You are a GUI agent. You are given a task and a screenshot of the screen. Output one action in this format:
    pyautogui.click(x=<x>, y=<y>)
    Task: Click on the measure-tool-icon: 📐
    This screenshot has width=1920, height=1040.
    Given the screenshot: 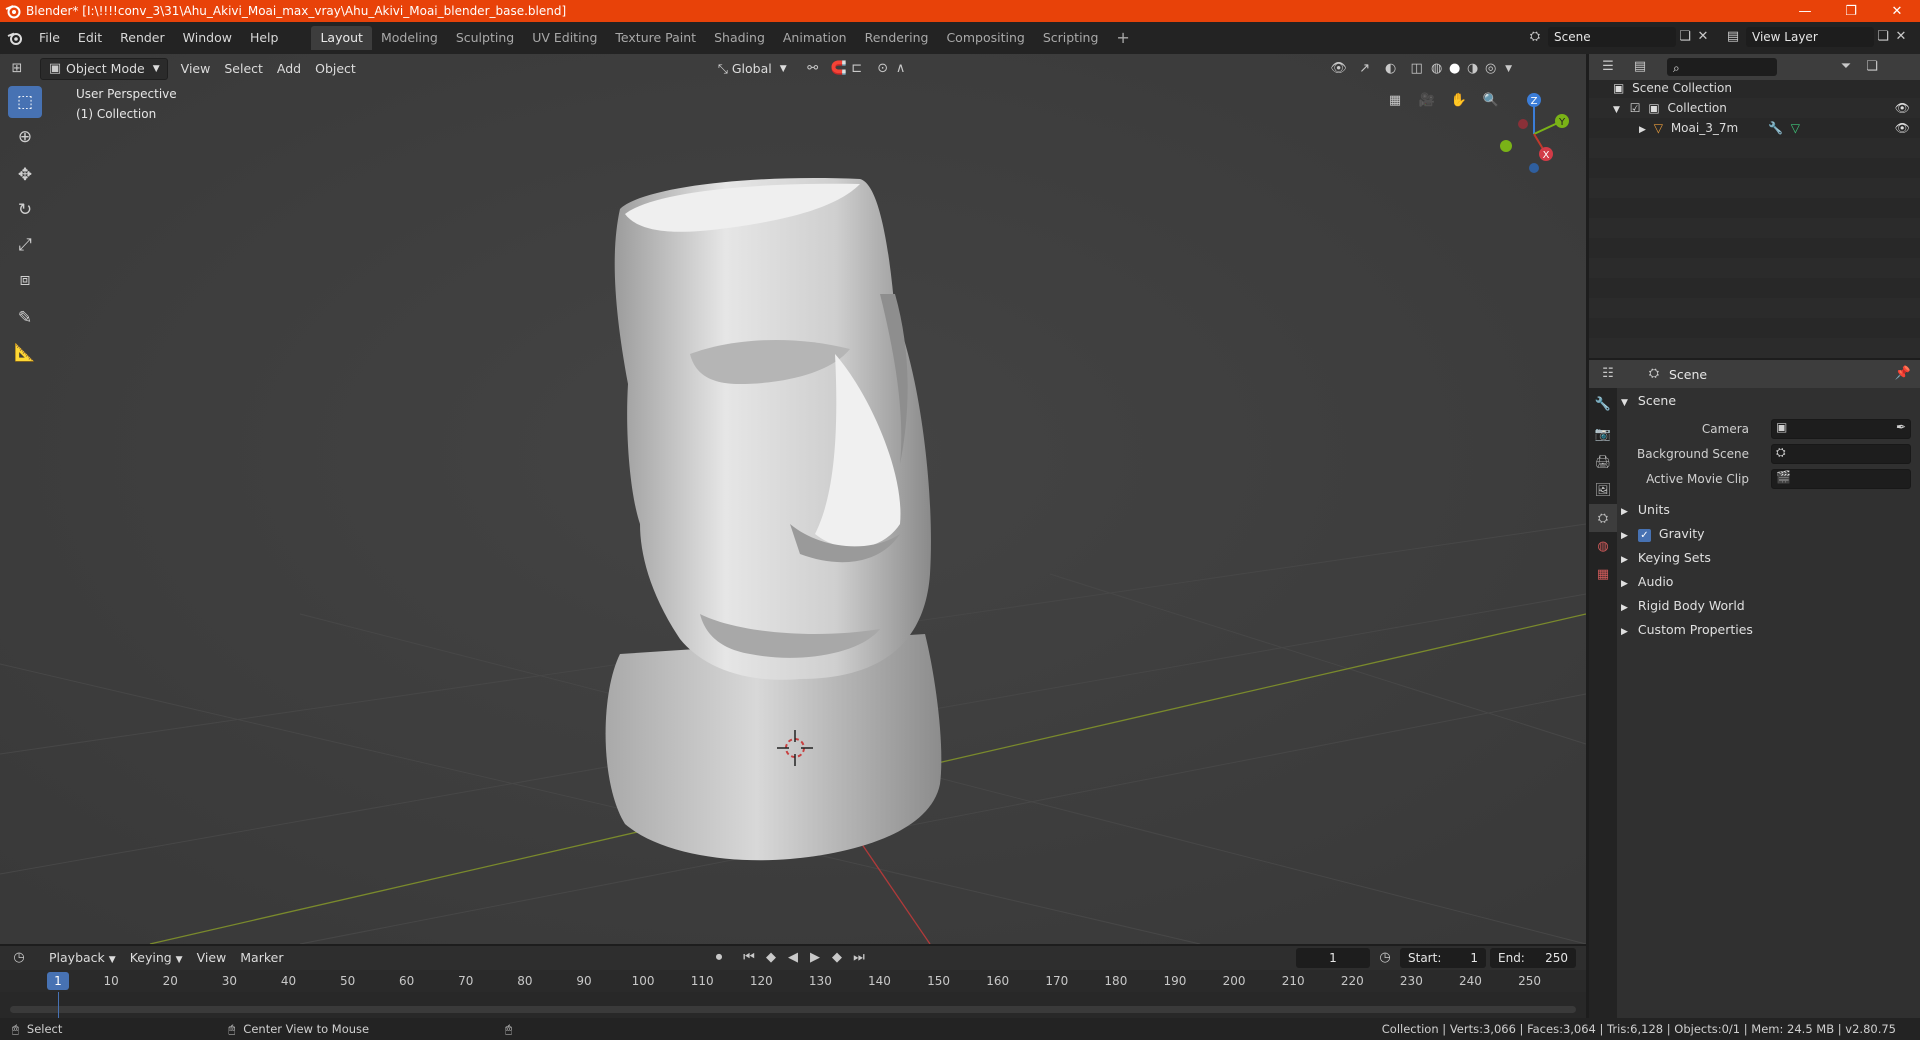 What is the action you would take?
    pyautogui.click(x=25, y=353)
    